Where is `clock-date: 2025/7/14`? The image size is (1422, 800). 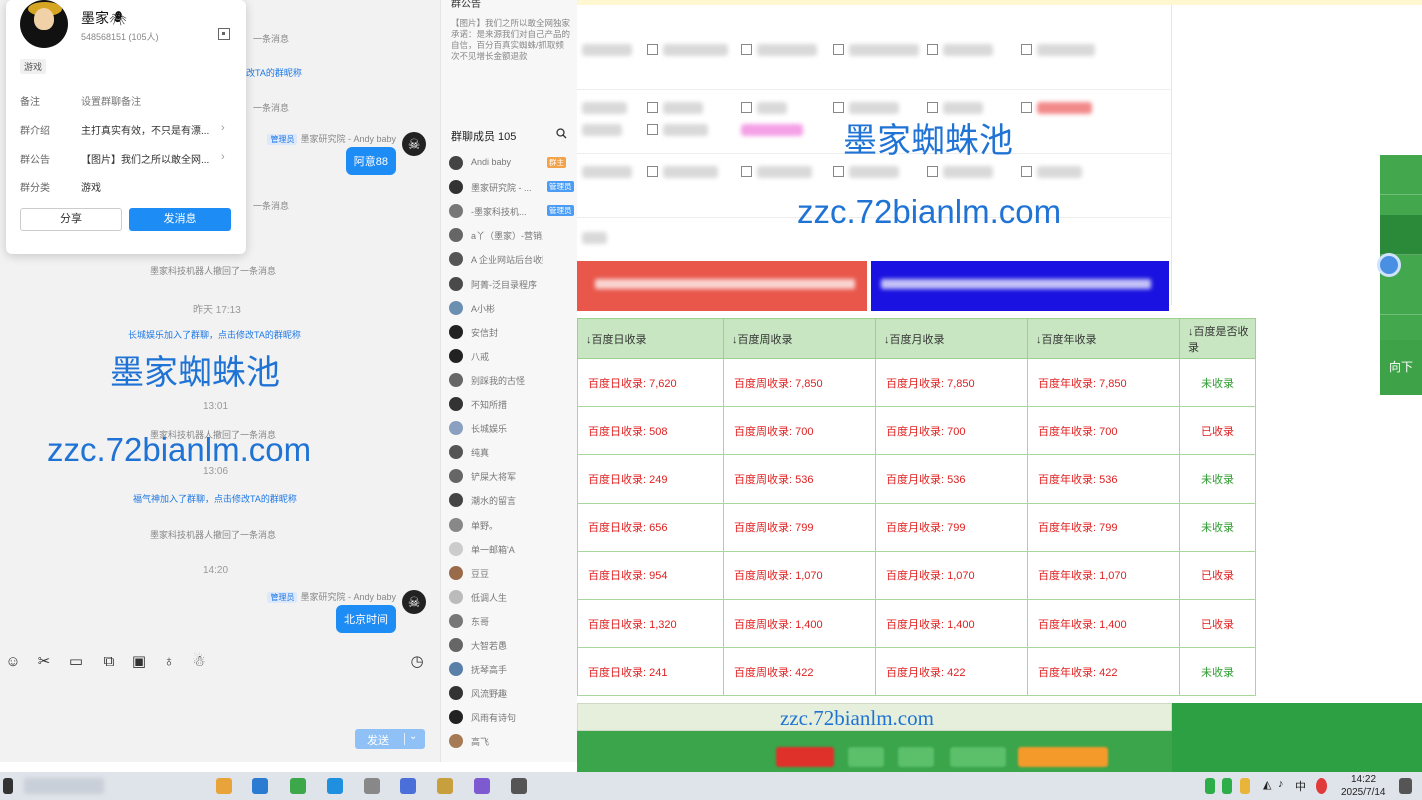 clock-date: 2025/7/14 is located at coordinates (1363, 792).